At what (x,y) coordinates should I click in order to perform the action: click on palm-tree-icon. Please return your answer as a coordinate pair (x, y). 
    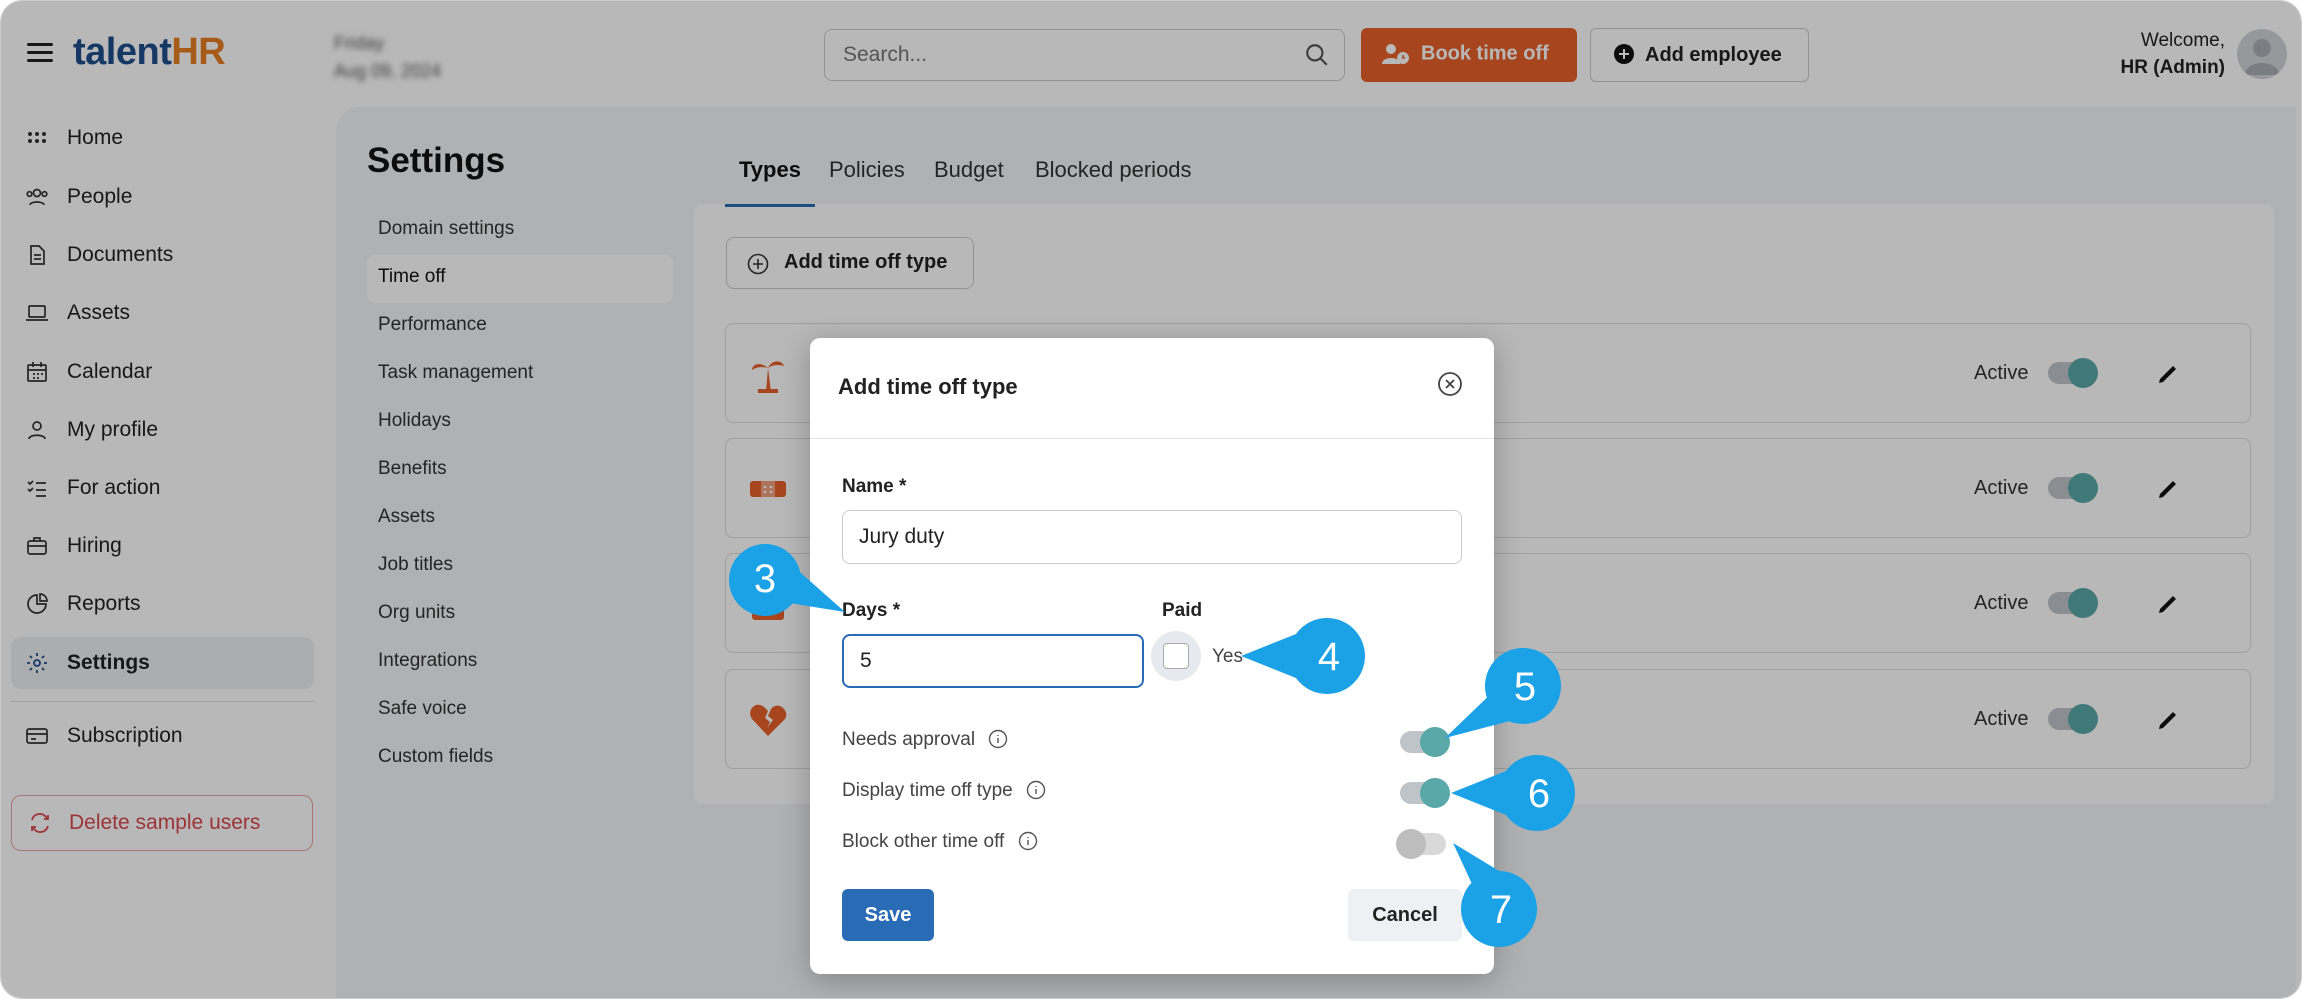
    Looking at the image, I should click on (768, 377).